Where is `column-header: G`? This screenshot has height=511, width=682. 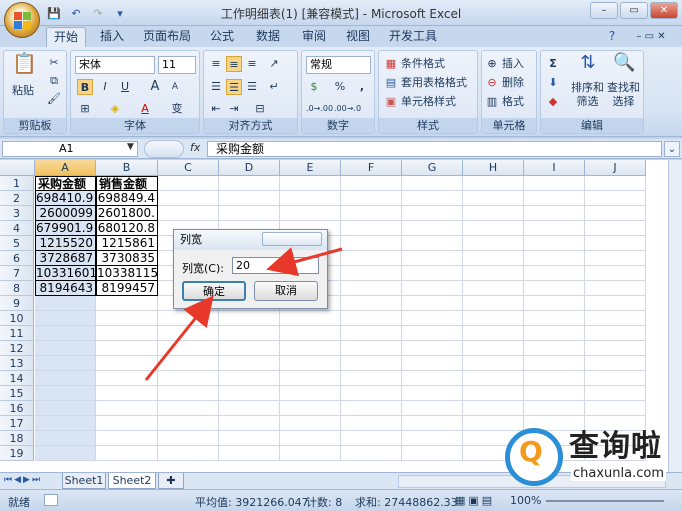
column-header: G is located at coordinates (432, 168).